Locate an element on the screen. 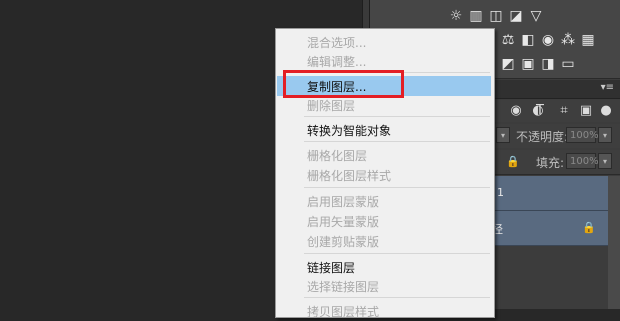  layers-scrollbar is located at coordinates (614, 242).